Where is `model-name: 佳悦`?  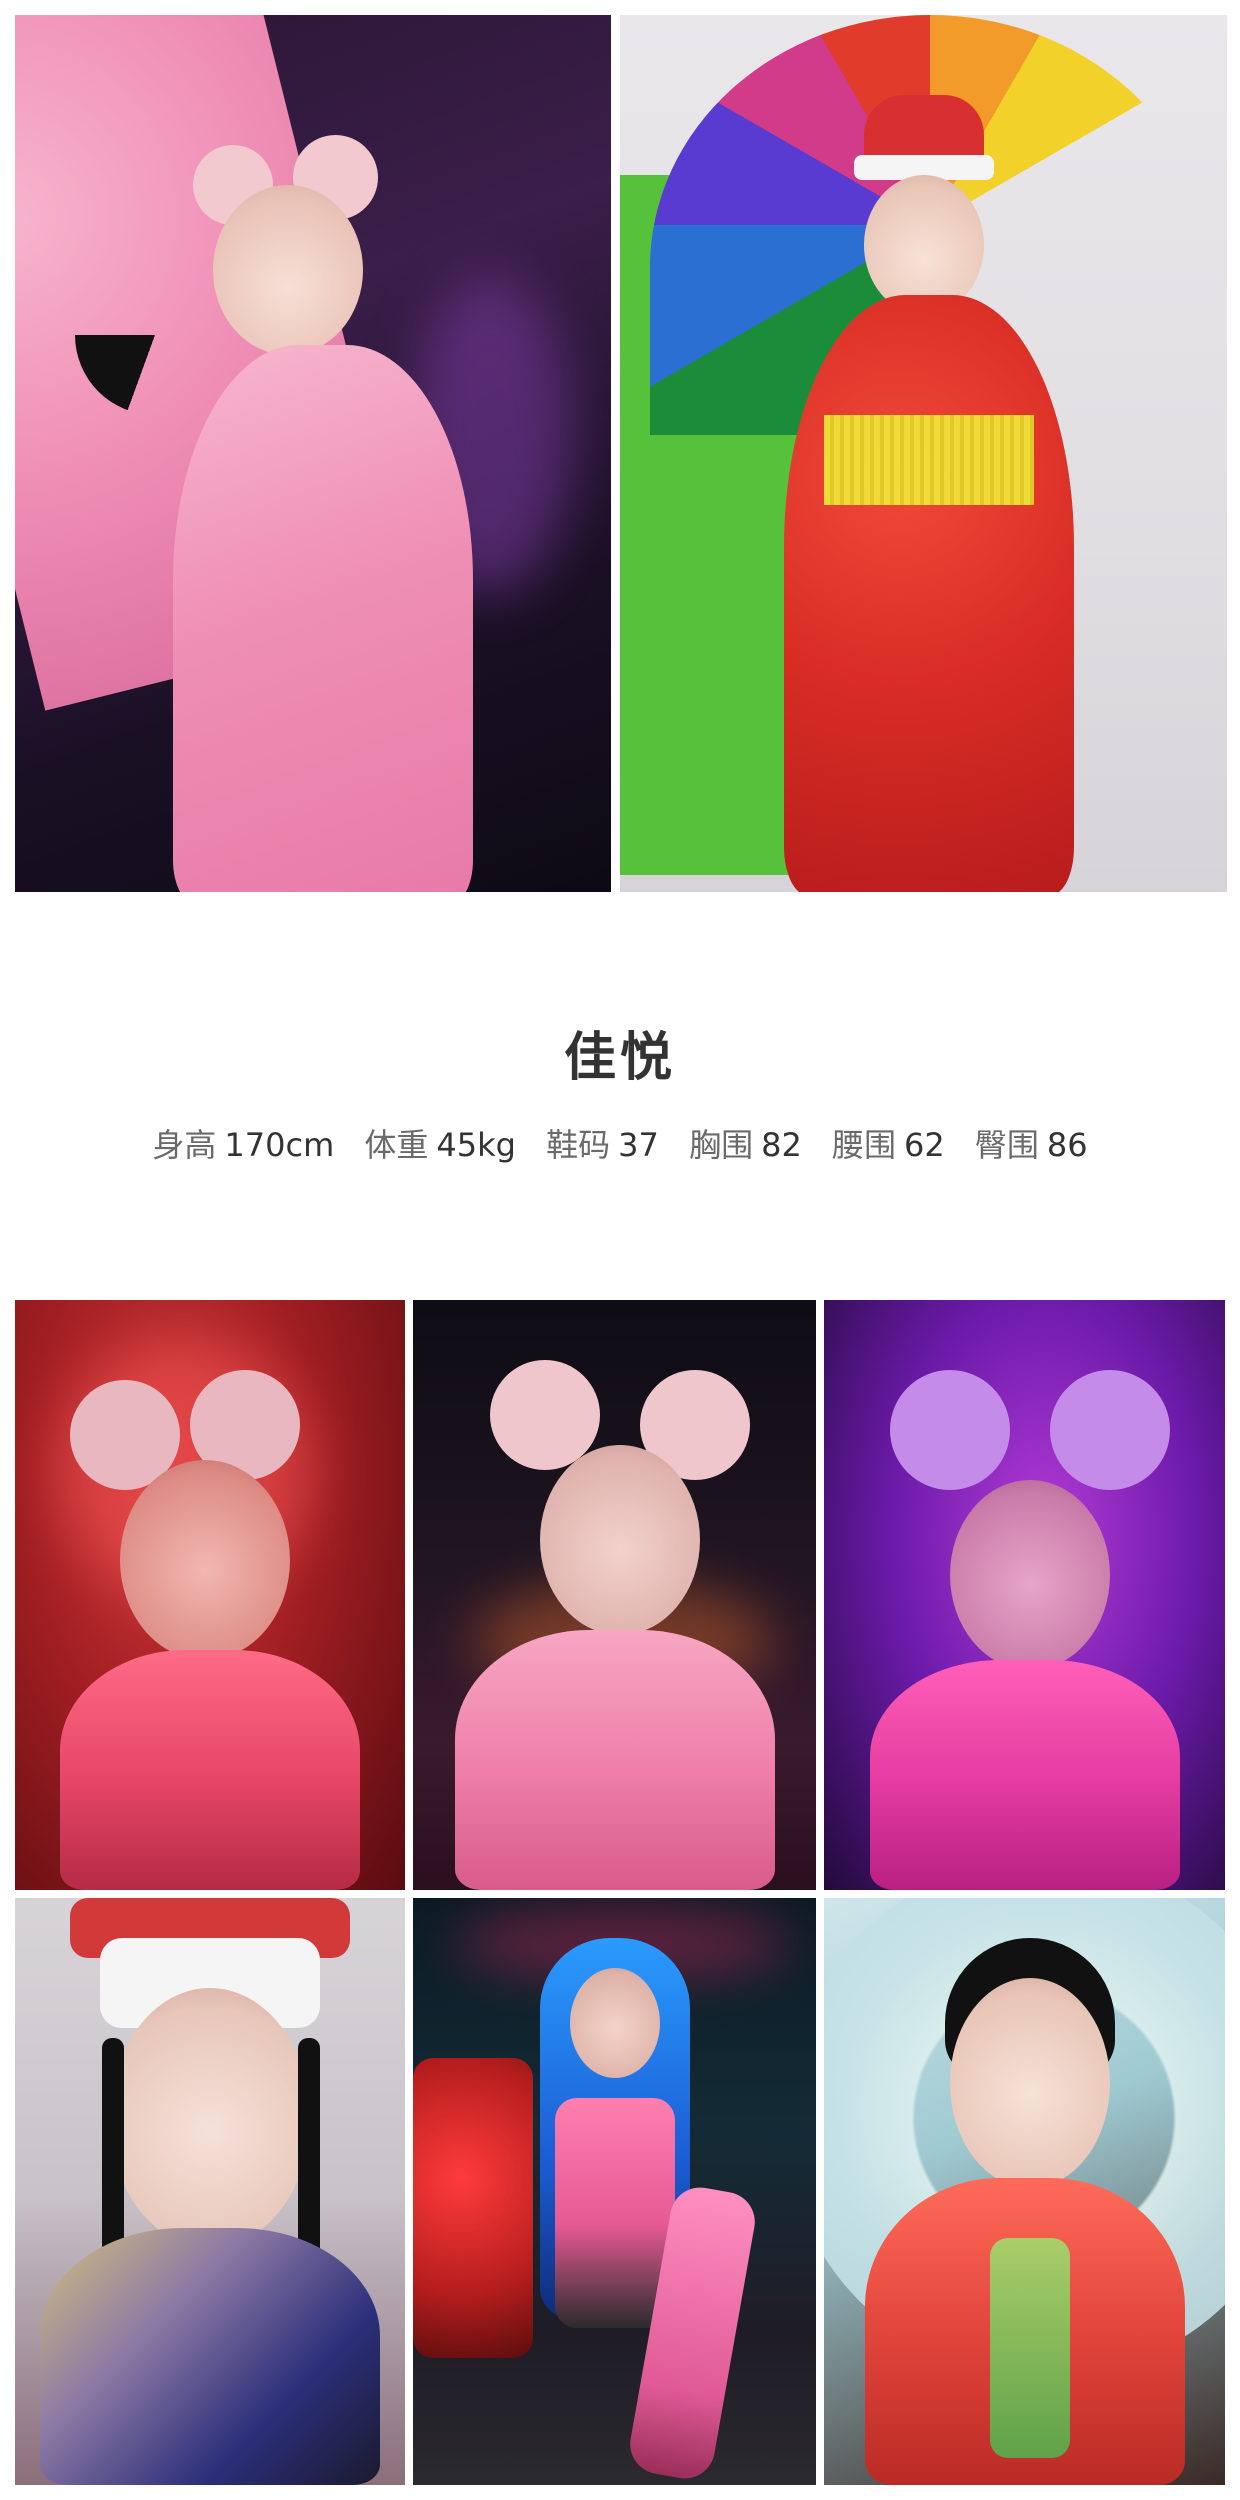
model-name: 佳悦 is located at coordinates (619, 1058).